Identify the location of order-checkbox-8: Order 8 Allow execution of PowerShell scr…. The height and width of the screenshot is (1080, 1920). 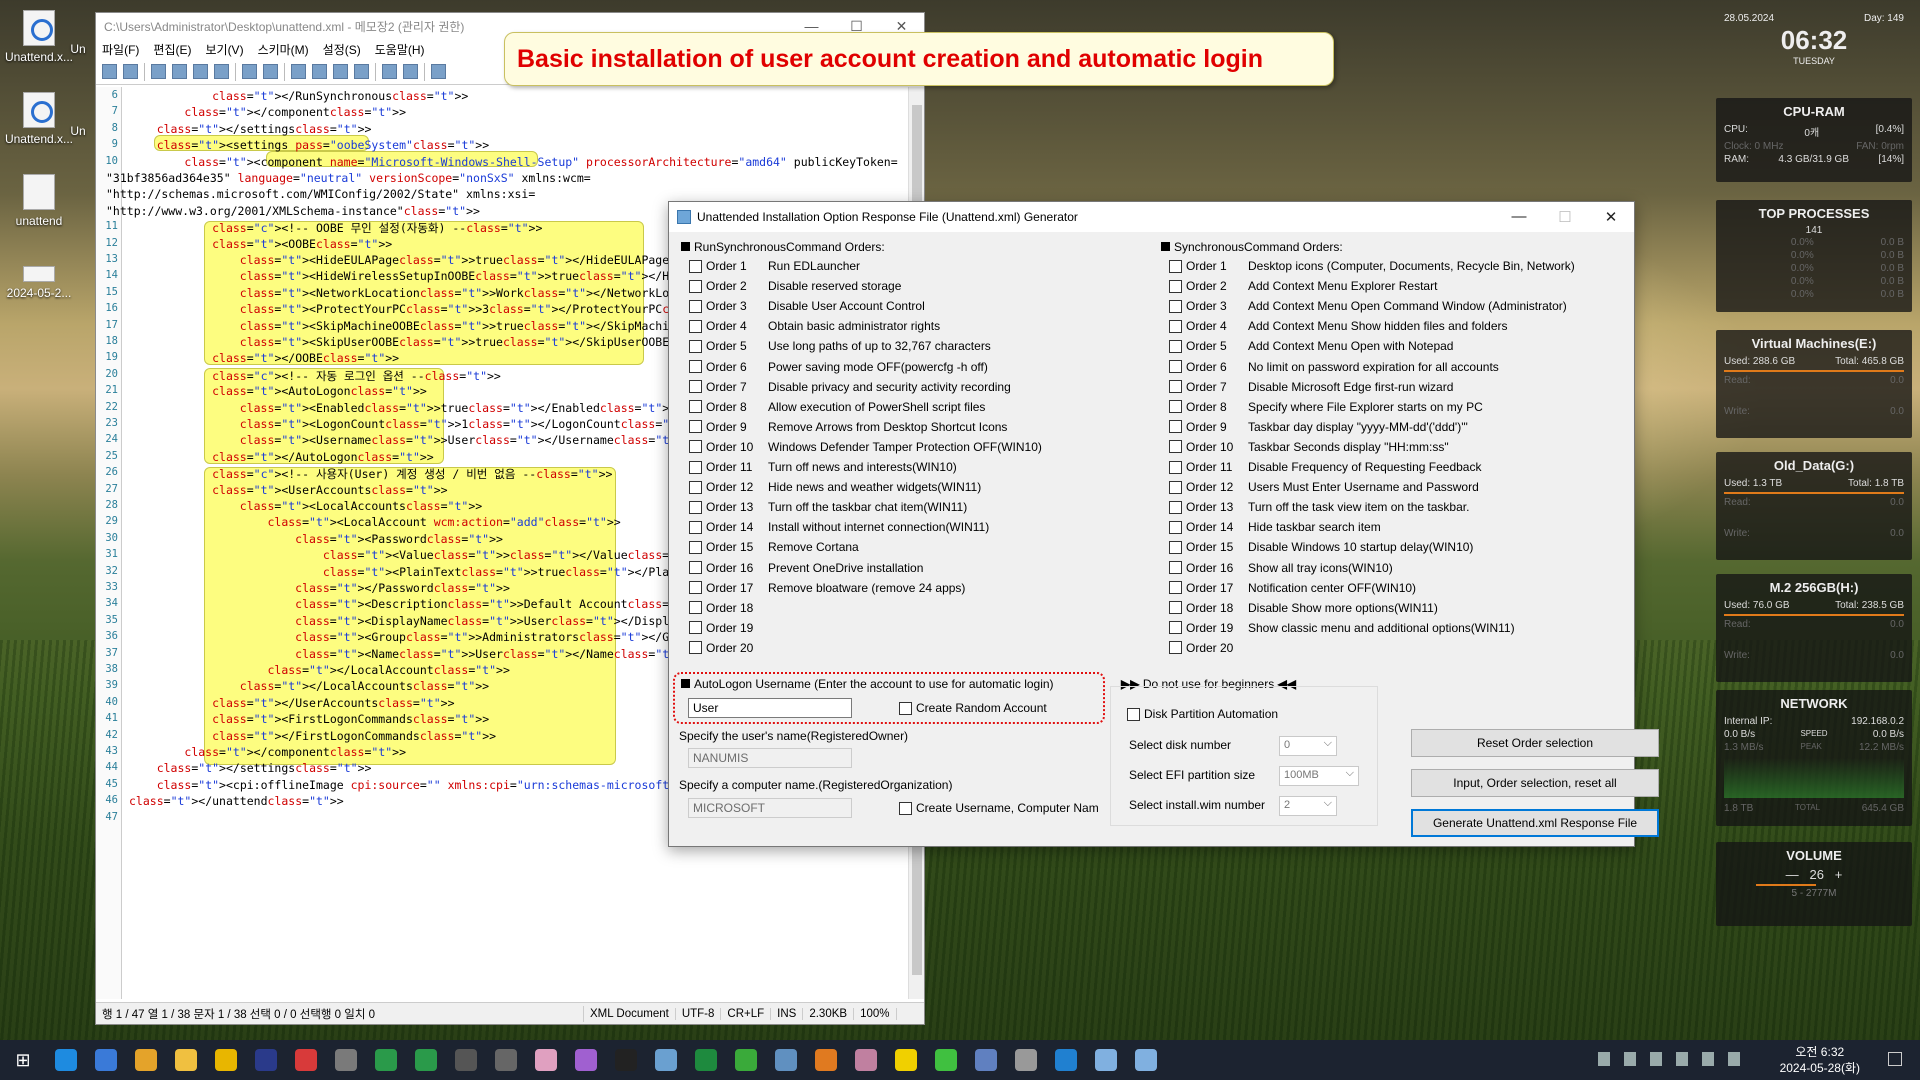
(837, 407).